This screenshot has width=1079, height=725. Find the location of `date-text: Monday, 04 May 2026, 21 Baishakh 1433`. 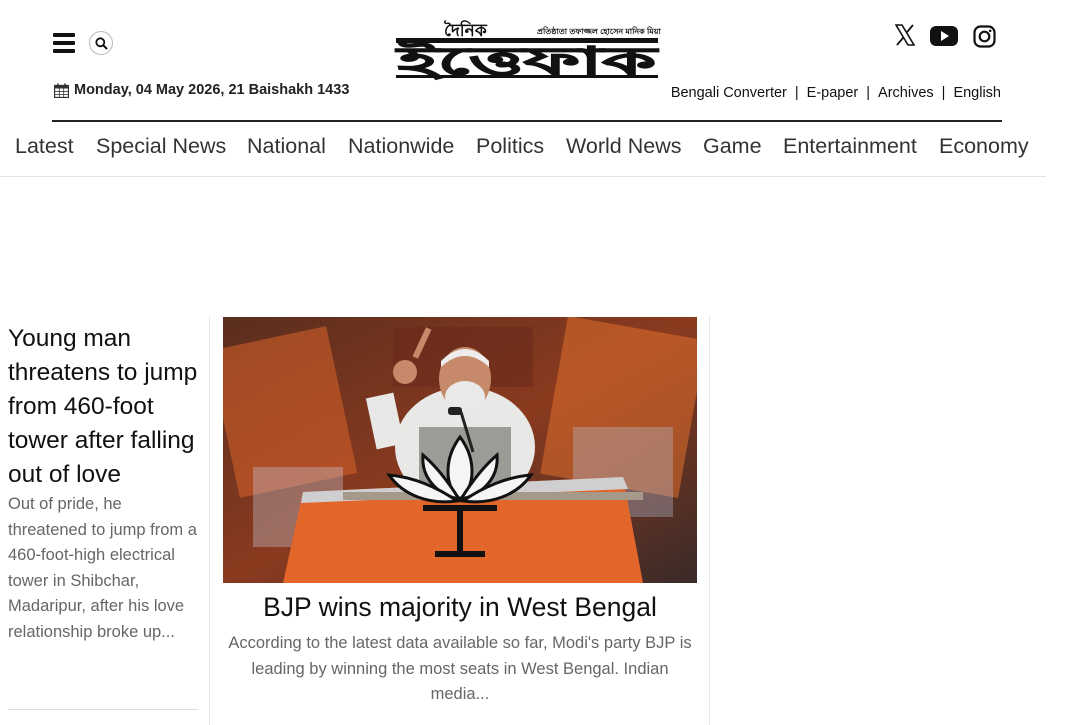

date-text: Monday, 04 May 2026, 21 Baishakh 1433 is located at coordinates (212, 90).